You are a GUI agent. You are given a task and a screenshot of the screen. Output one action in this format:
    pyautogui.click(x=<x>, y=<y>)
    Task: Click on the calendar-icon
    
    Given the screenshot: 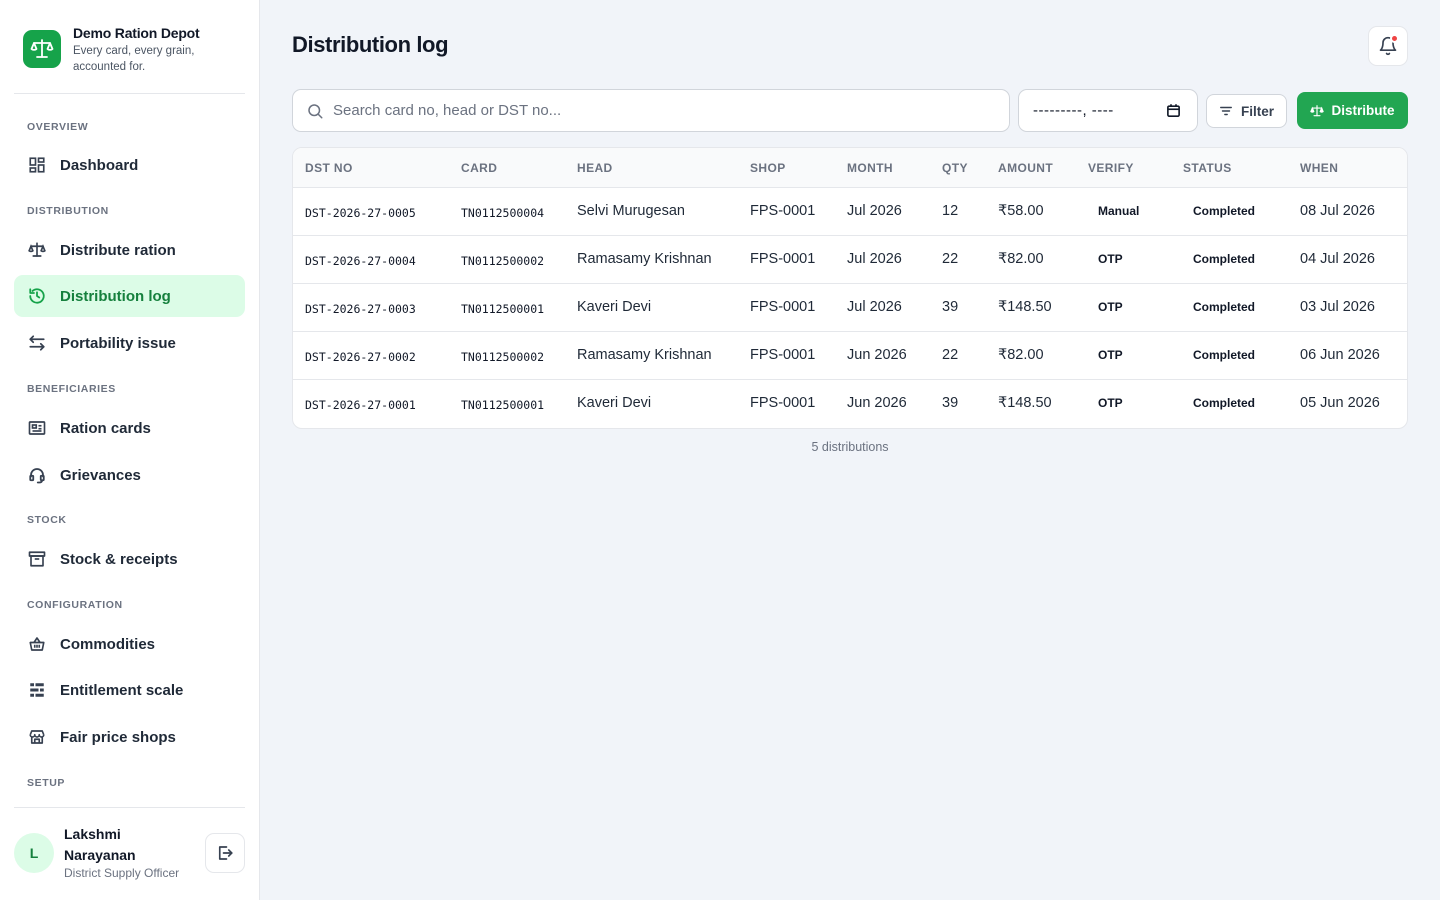 What is the action you would take?
    pyautogui.click(x=1173, y=110)
    